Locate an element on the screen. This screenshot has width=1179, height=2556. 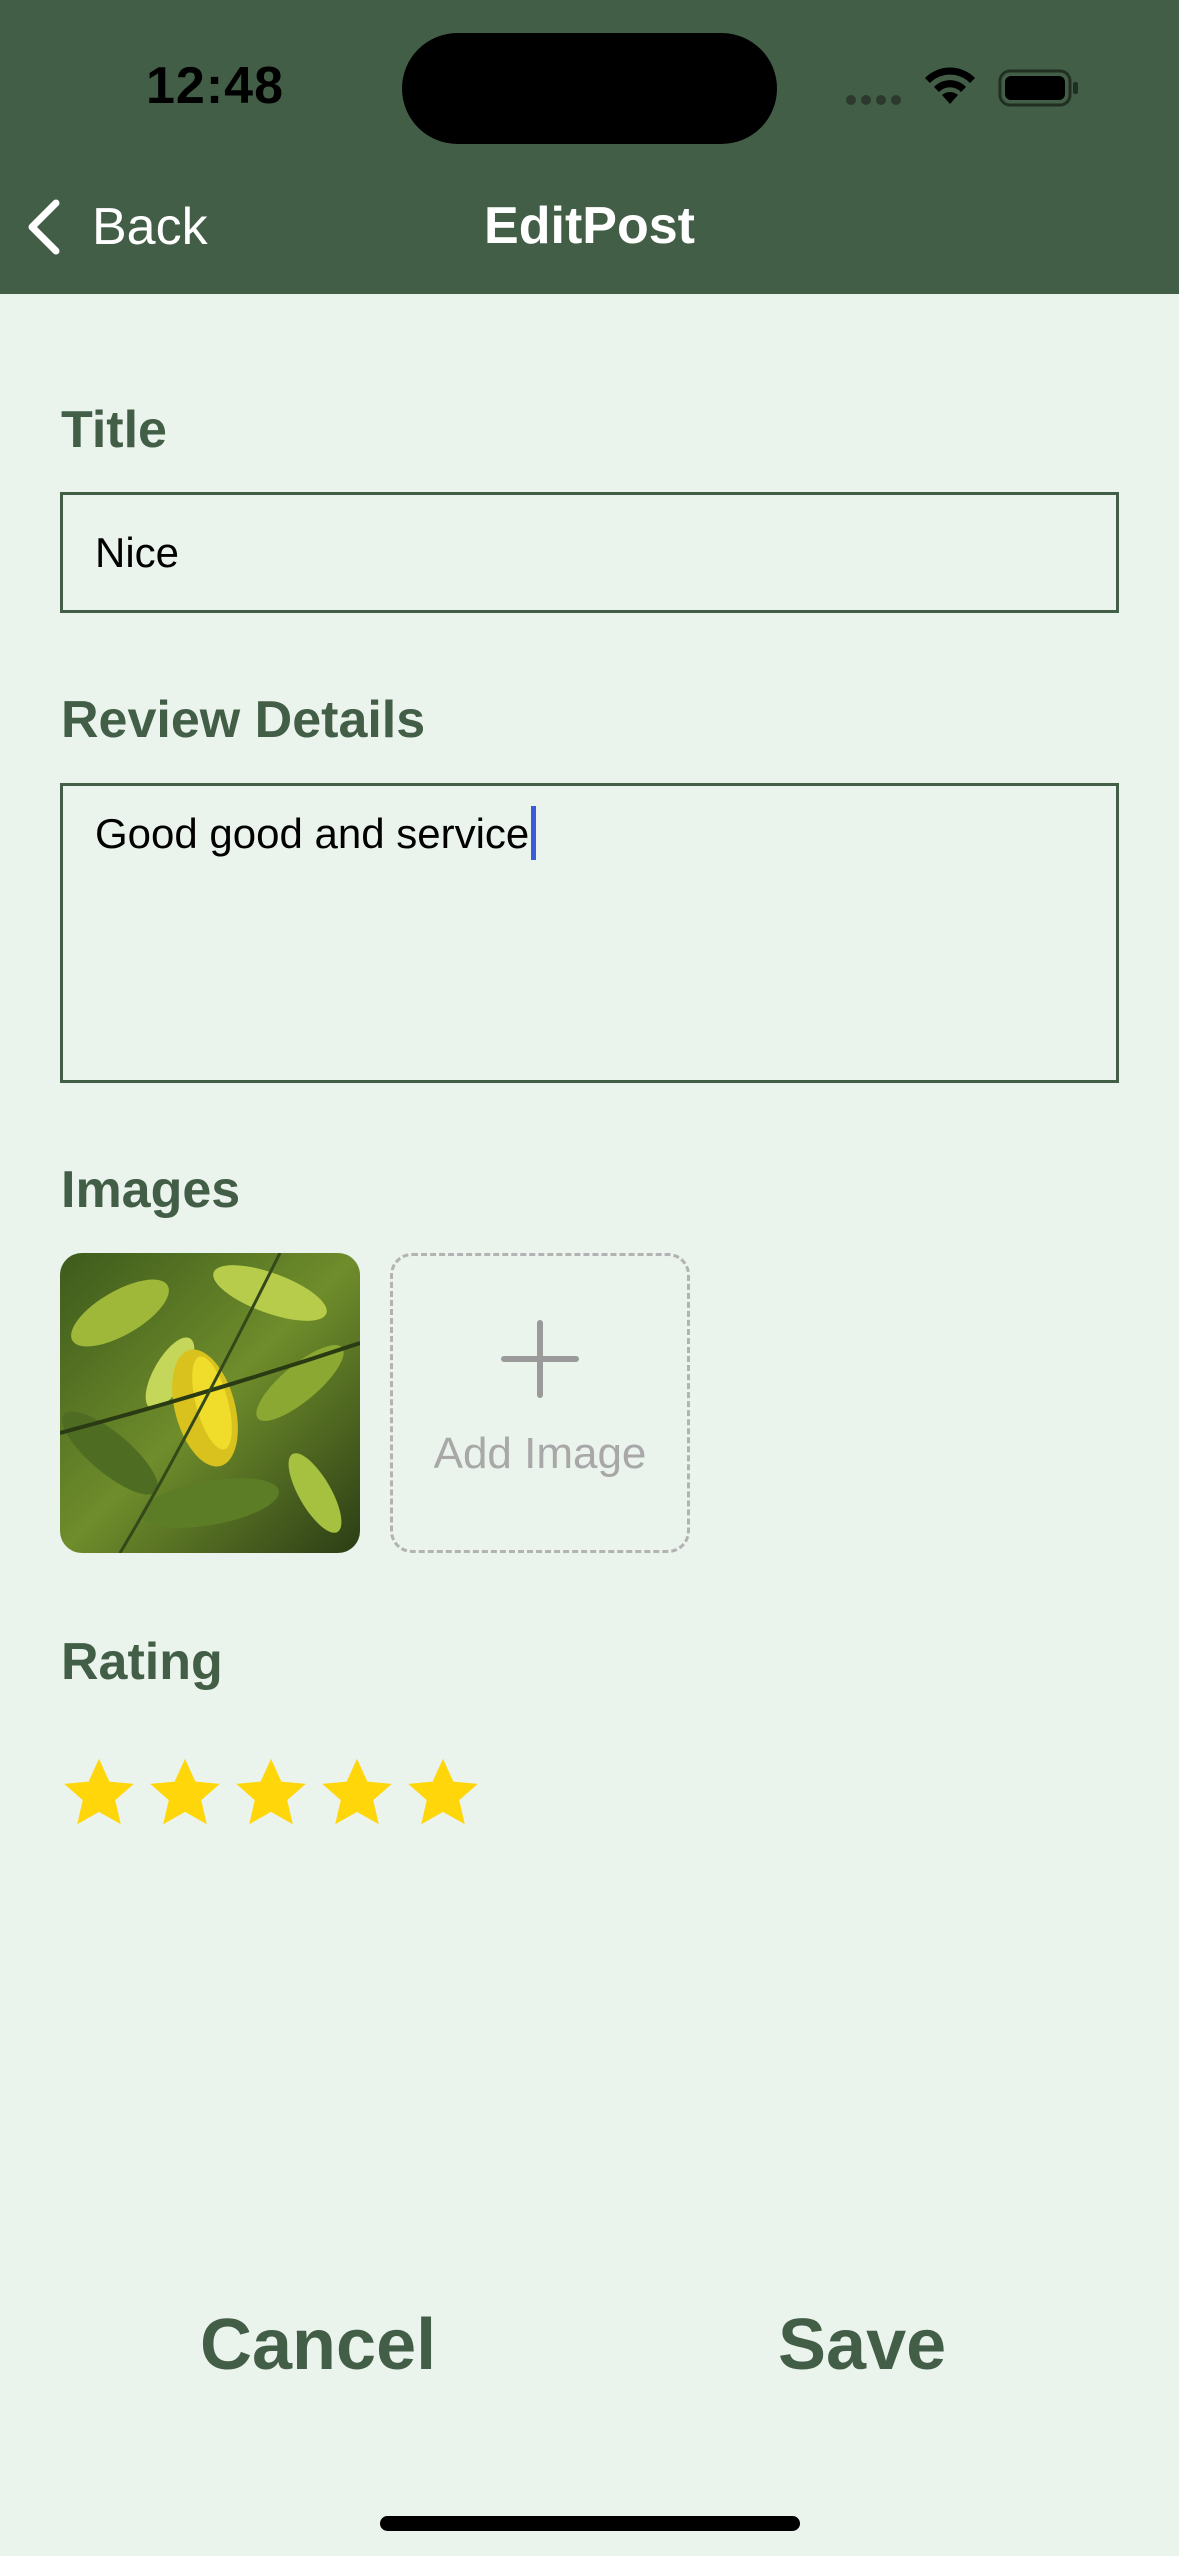
title-input: Nice is located at coordinates (589, 552).